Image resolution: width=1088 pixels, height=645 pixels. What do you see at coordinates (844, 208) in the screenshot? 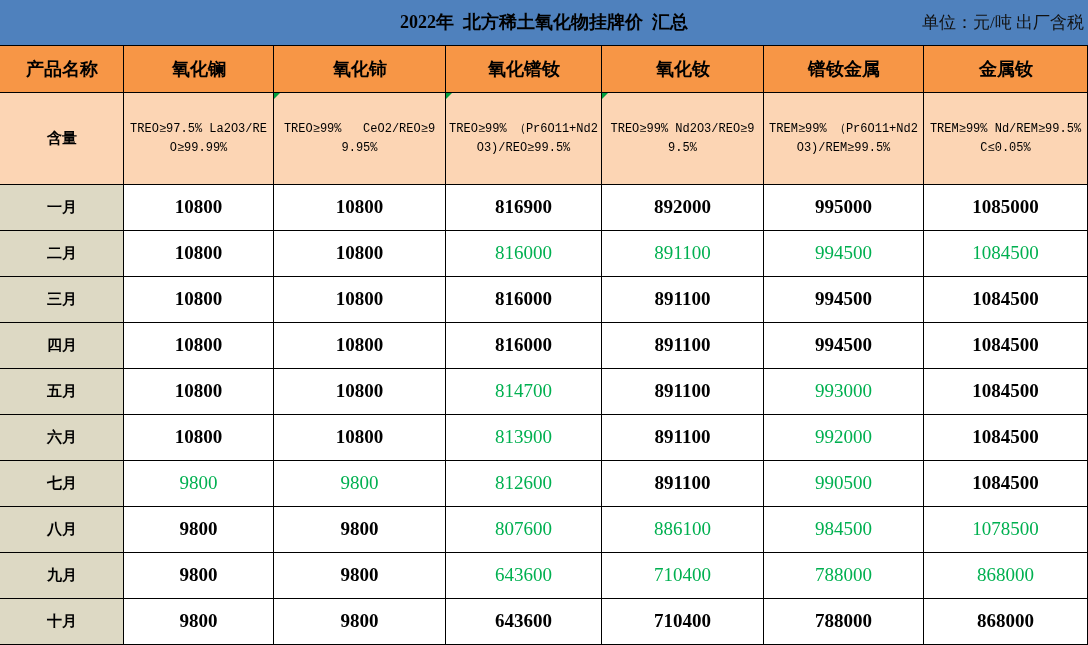
I see `price-cell: 995000` at bounding box center [844, 208].